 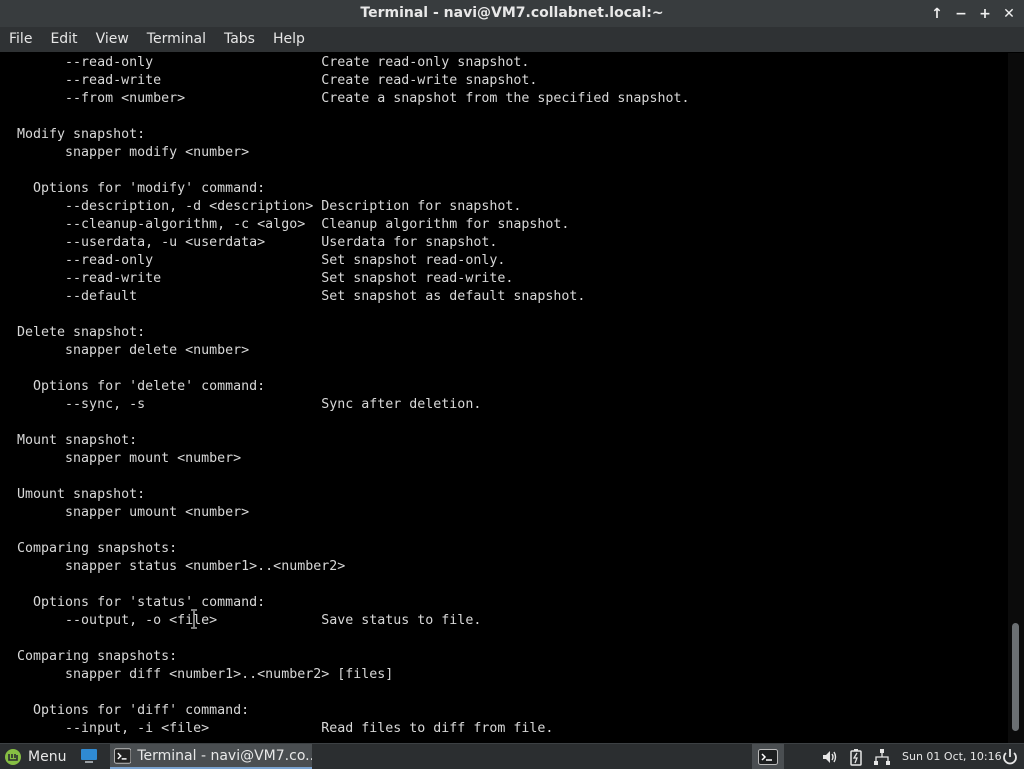 What do you see at coordinates (289, 39) in the screenshot?
I see `menu-help: Help` at bounding box center [289, 39].